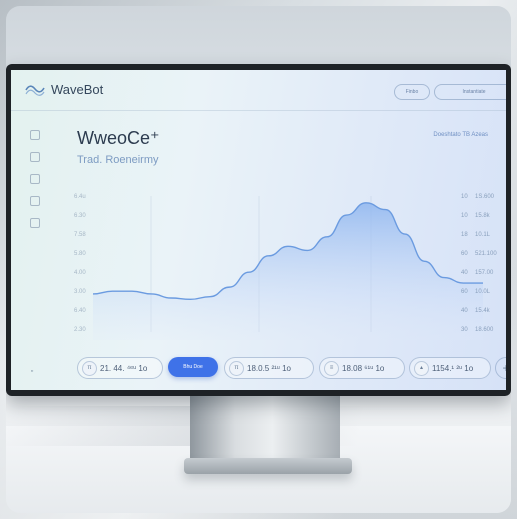  I want to click on y-tick-label: 5.80, so click(80, 254).